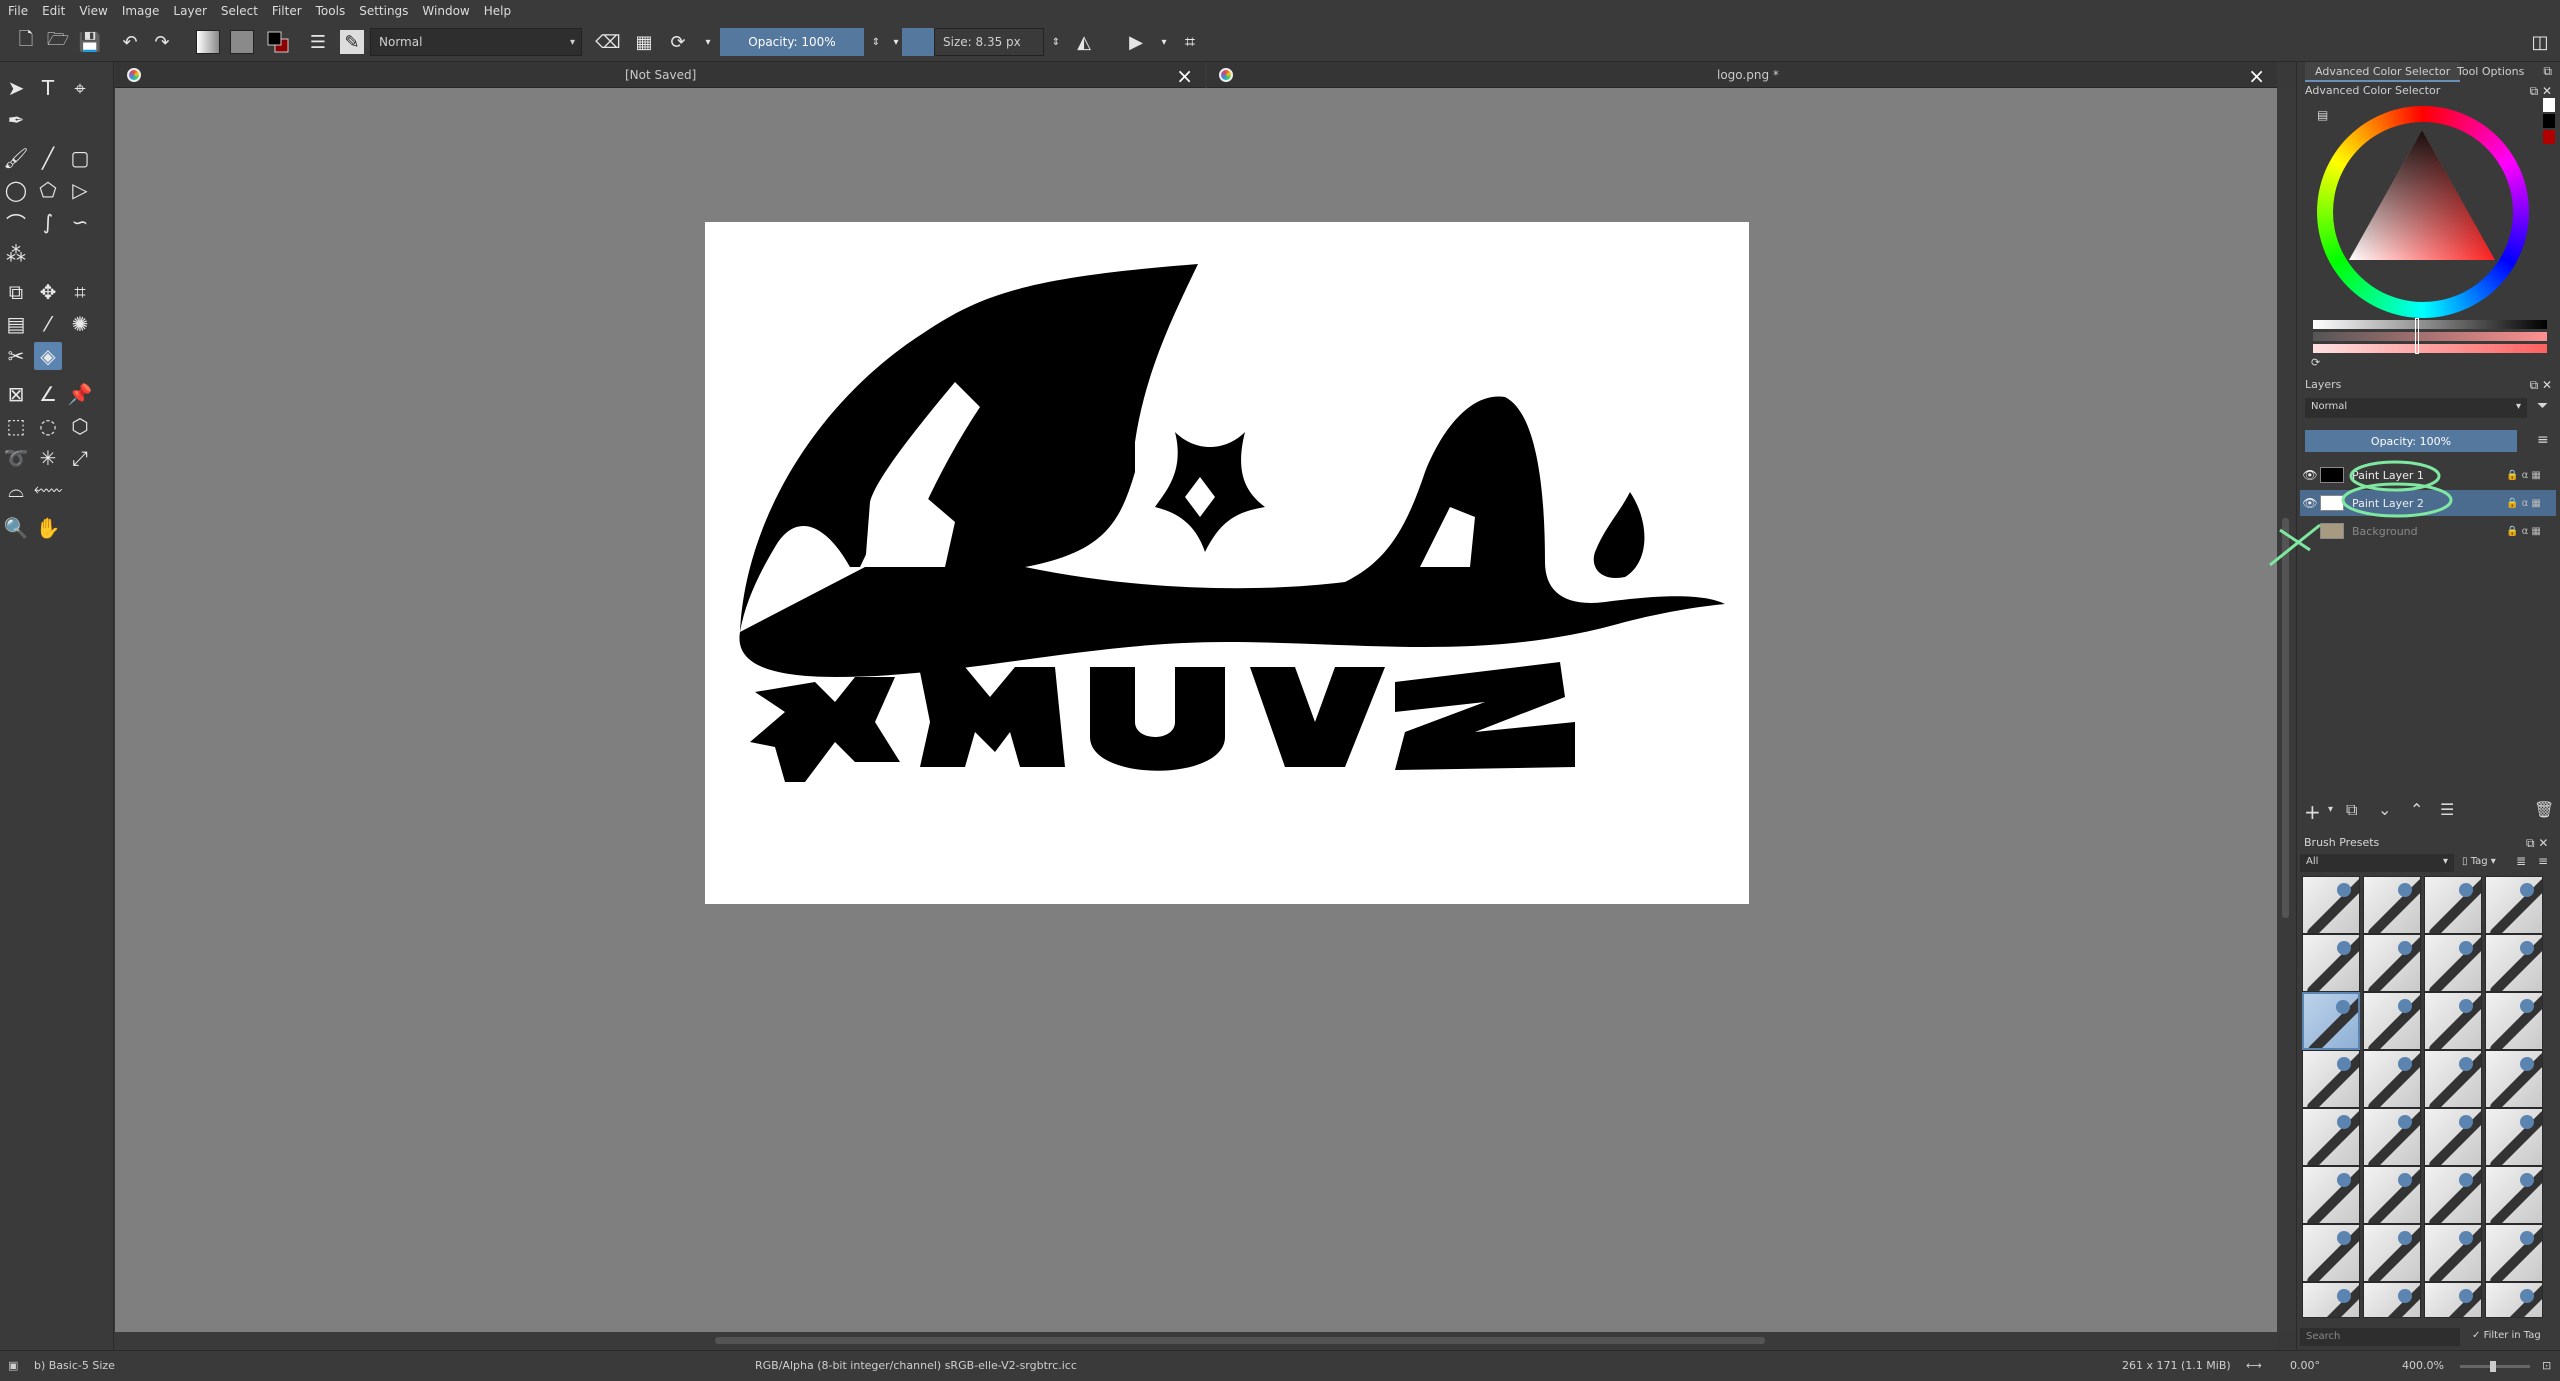 This screenshot has height=1381, width=2560. I want to click on redo-icon: ↷, so click(162, 42).